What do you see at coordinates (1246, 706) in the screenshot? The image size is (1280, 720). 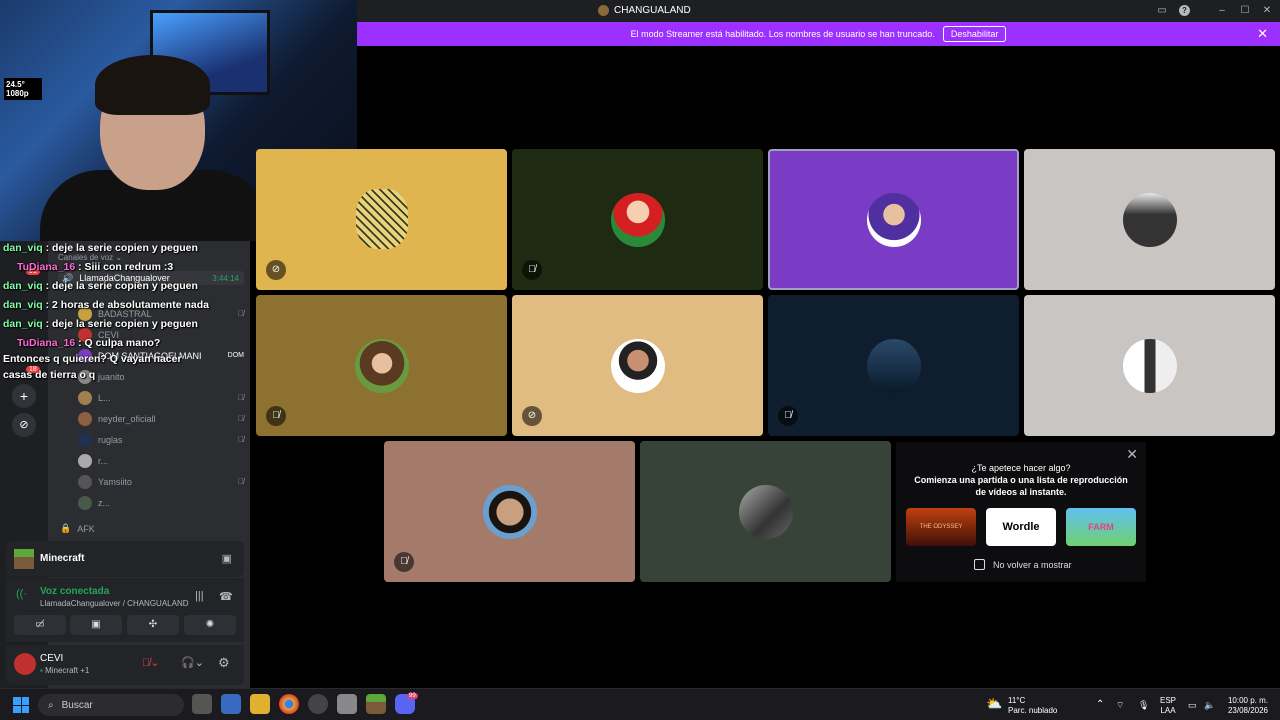 I see `clock: 10:00 p. m. 23/08/2026` at bounding box center [1246, 706].